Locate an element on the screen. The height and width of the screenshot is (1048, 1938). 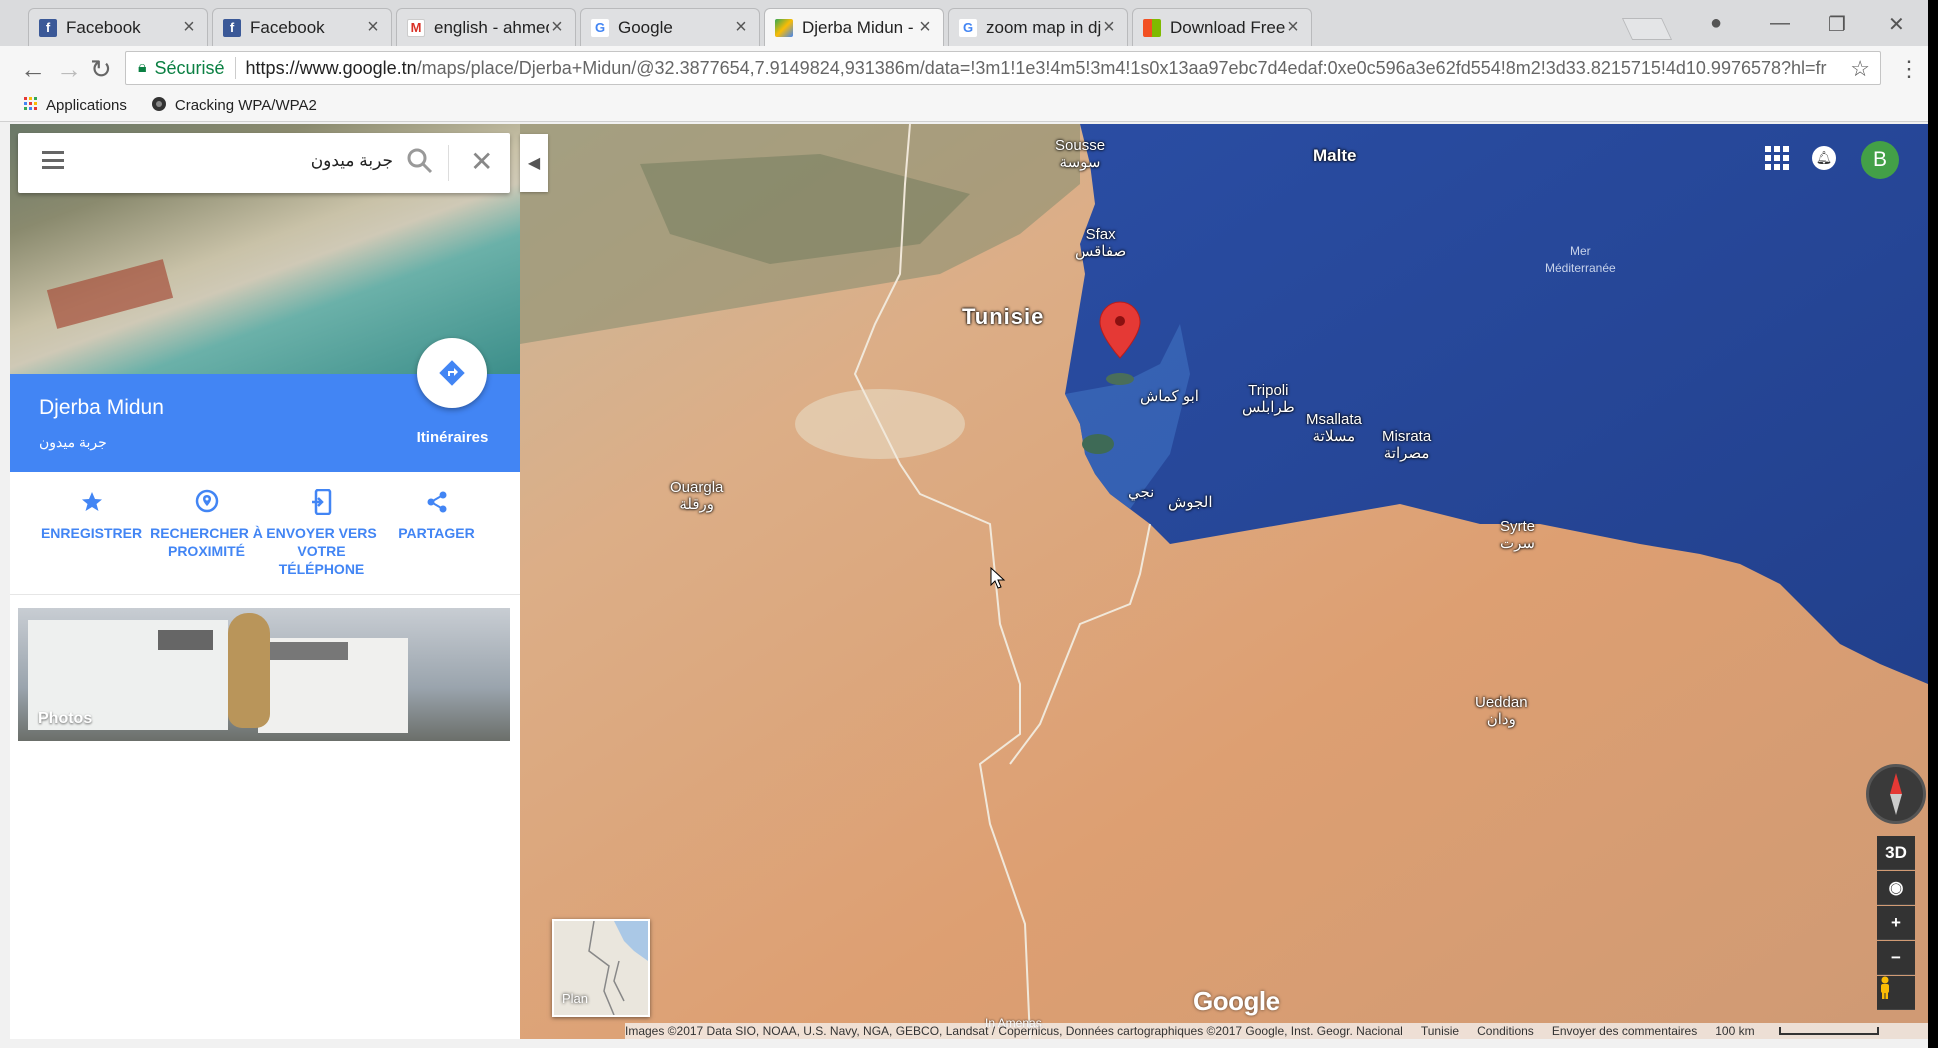
send-to-phone-button: ENVOYER VERS VOTRE TÉLÉPHONE is located at coordinates (321, 533).